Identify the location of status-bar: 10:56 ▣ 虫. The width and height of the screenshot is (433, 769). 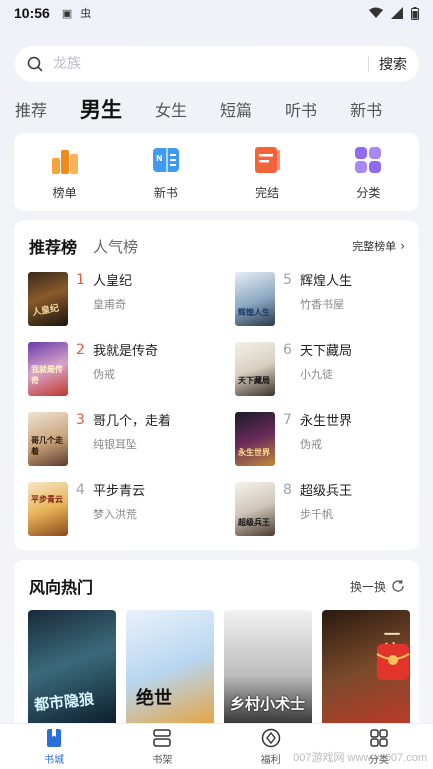
(216, 13).